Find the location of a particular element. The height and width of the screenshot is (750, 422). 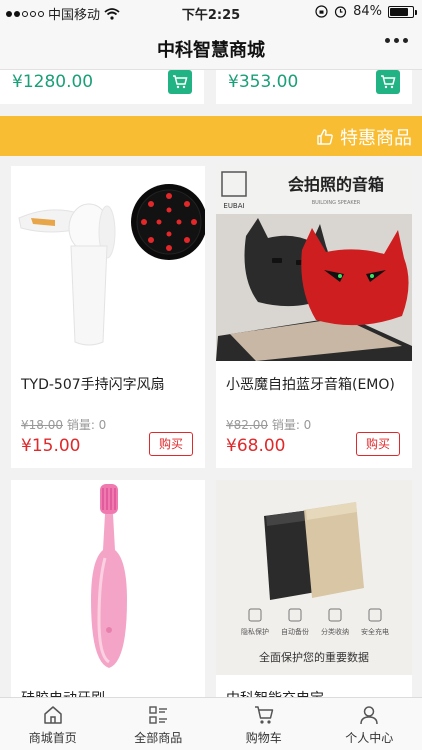

feature-label: 分类收纳 is located at coordinates (335, 631).